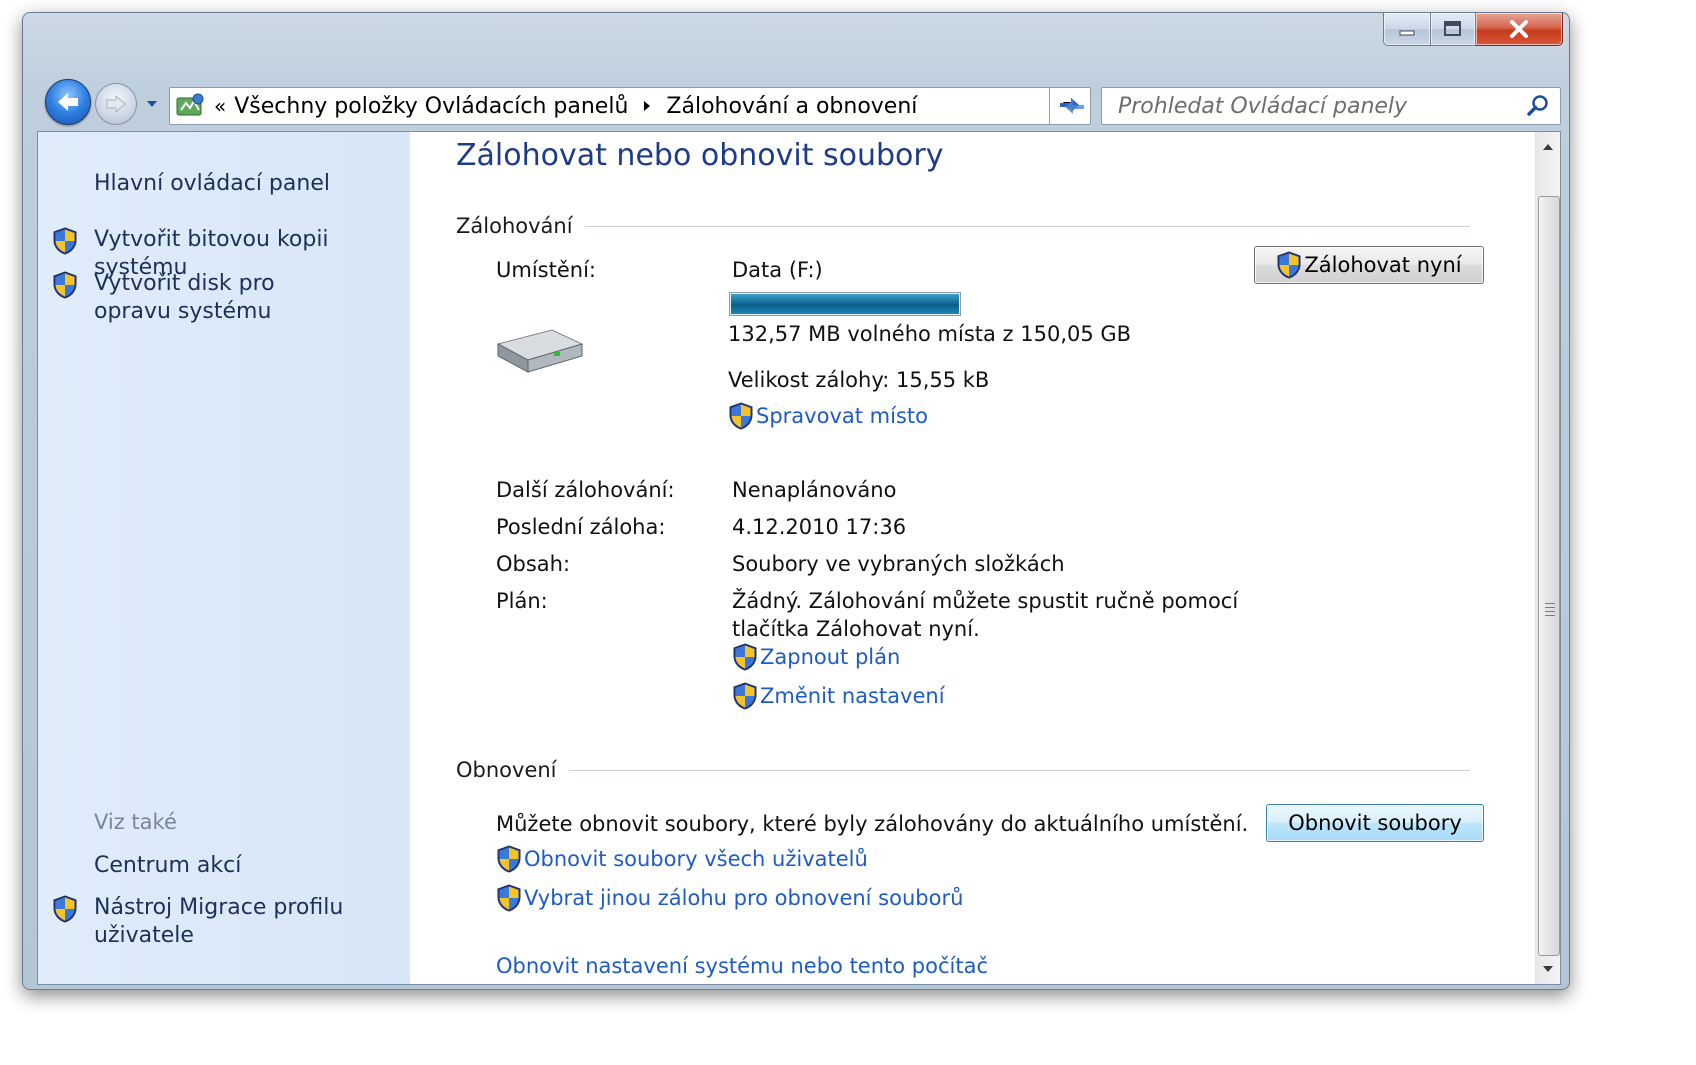  Describe the element at coordinates (700, 155) in the screenshot. I see `page-title: Zálohovat nebo obnovit soubory` at that location.